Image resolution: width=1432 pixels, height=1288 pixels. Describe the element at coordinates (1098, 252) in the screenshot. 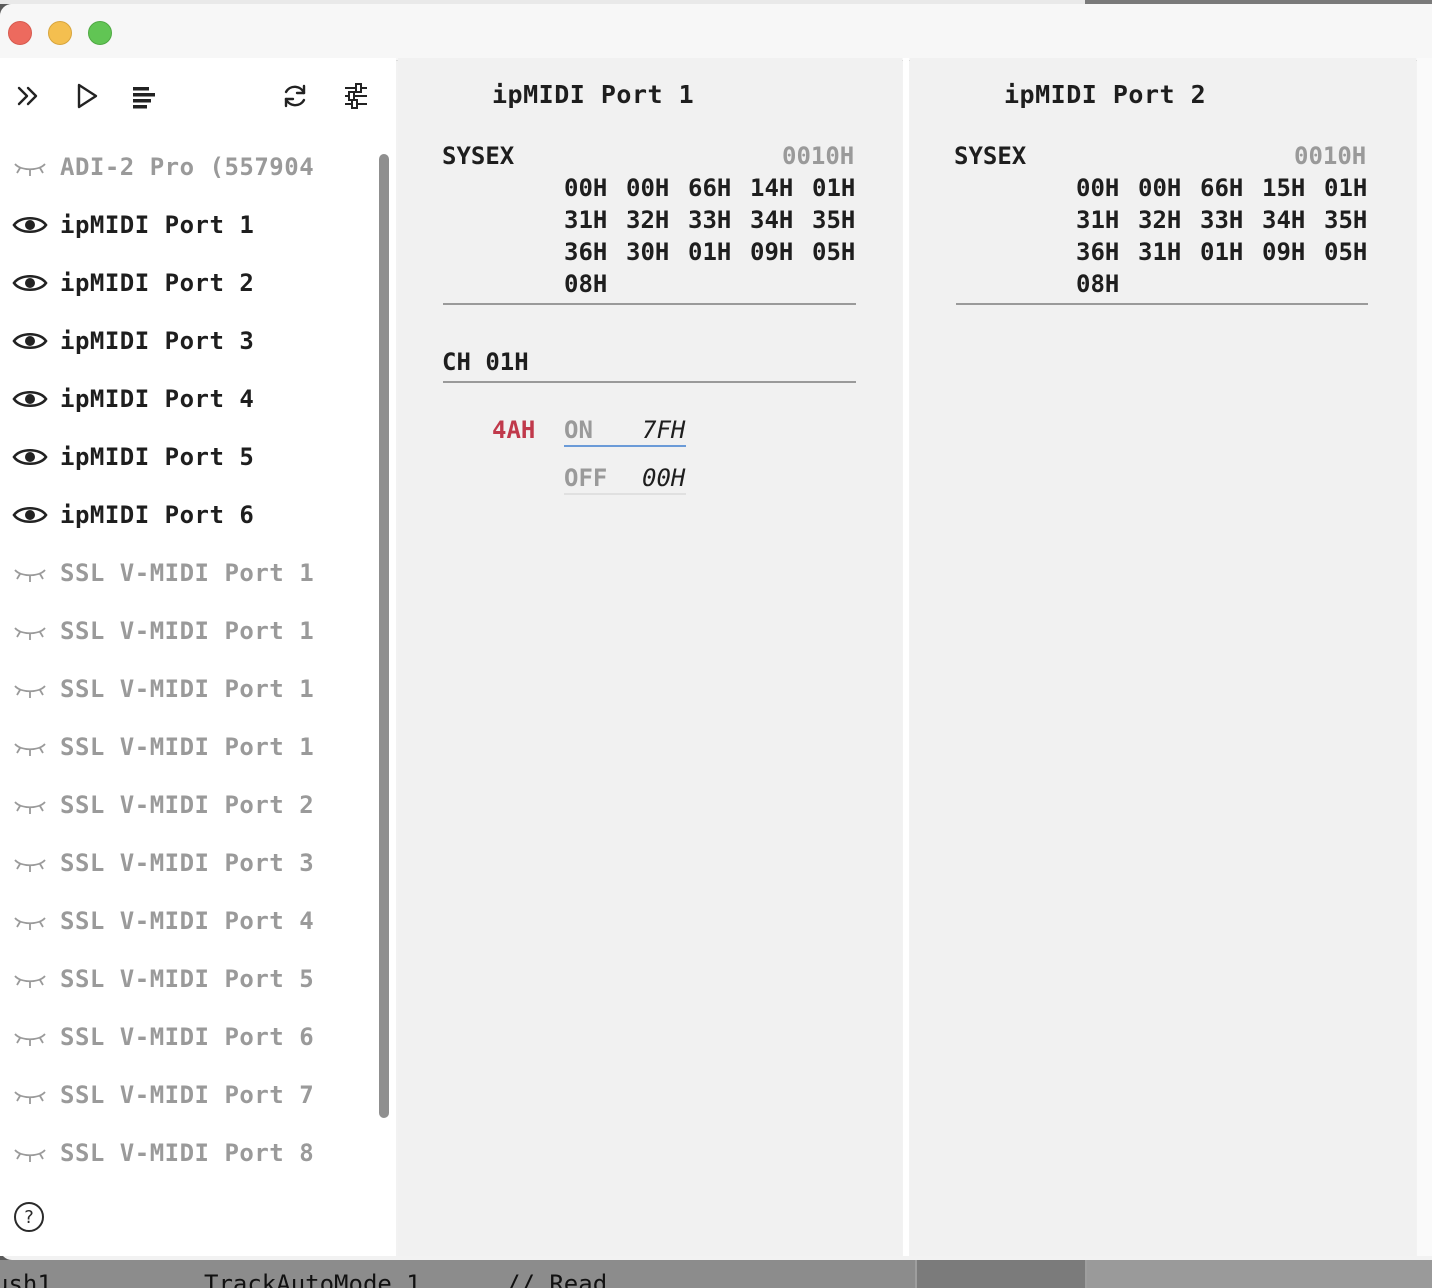

I see `sysex-byte: 36H` at that location.